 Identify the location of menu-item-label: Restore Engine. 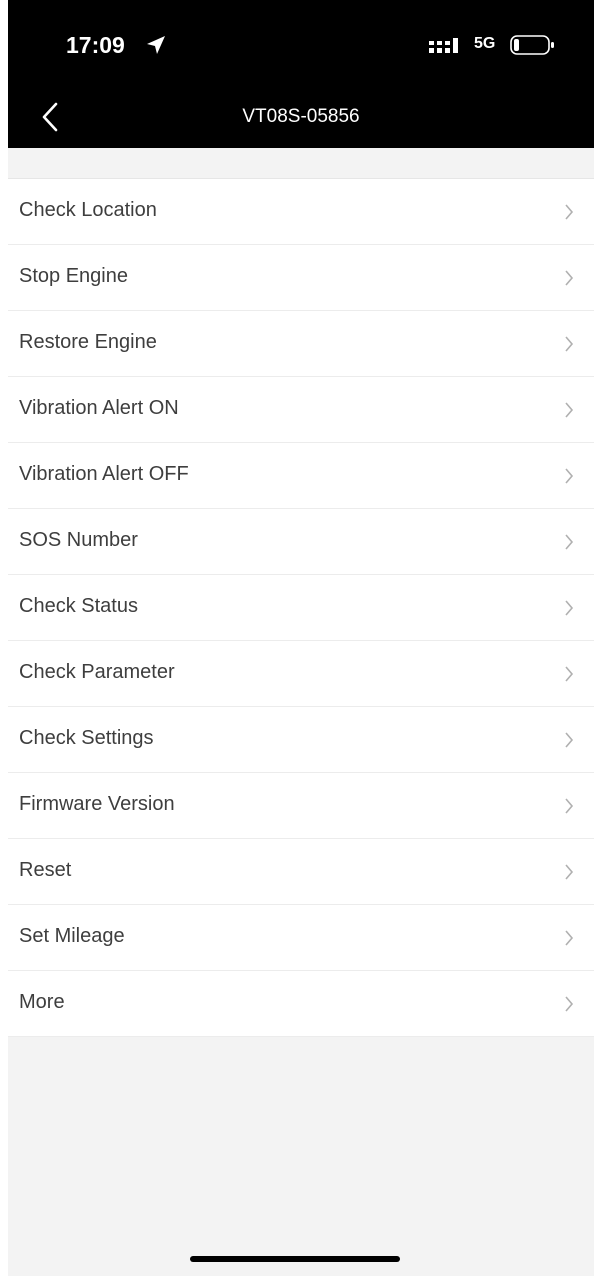
(88, 342).